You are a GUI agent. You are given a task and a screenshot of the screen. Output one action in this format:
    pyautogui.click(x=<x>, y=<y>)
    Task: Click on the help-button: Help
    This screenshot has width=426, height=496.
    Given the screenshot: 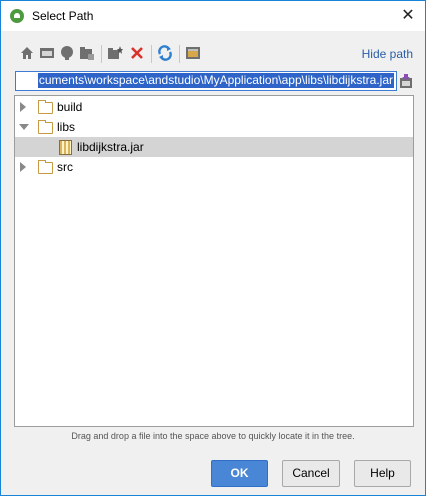 What is the action you would take?
    pyautogui.click(x=382, y=473)
    